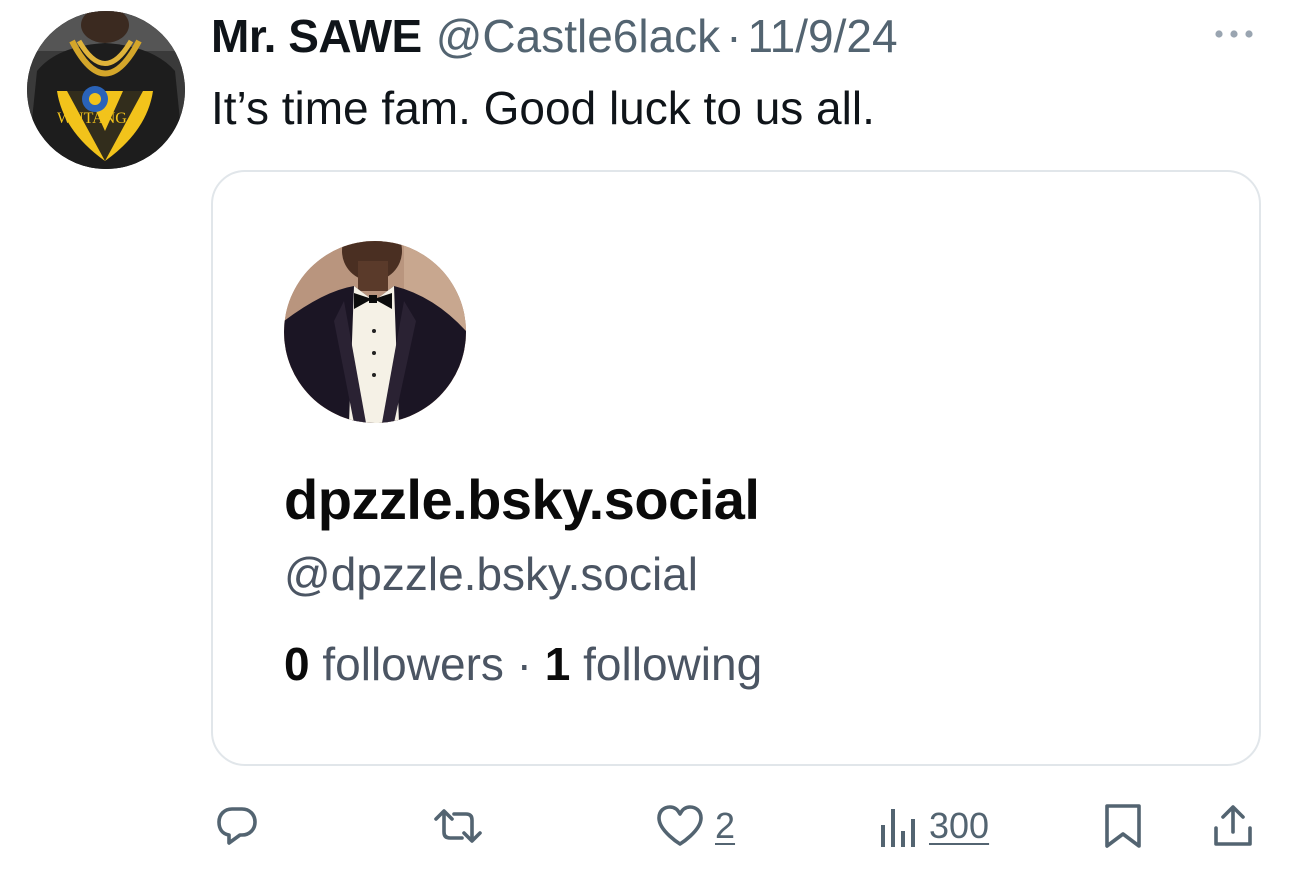  What do you see at coordinates (959, 825) in the screenshot?
I see `views-count: 300` at bounding box center [959, 825].